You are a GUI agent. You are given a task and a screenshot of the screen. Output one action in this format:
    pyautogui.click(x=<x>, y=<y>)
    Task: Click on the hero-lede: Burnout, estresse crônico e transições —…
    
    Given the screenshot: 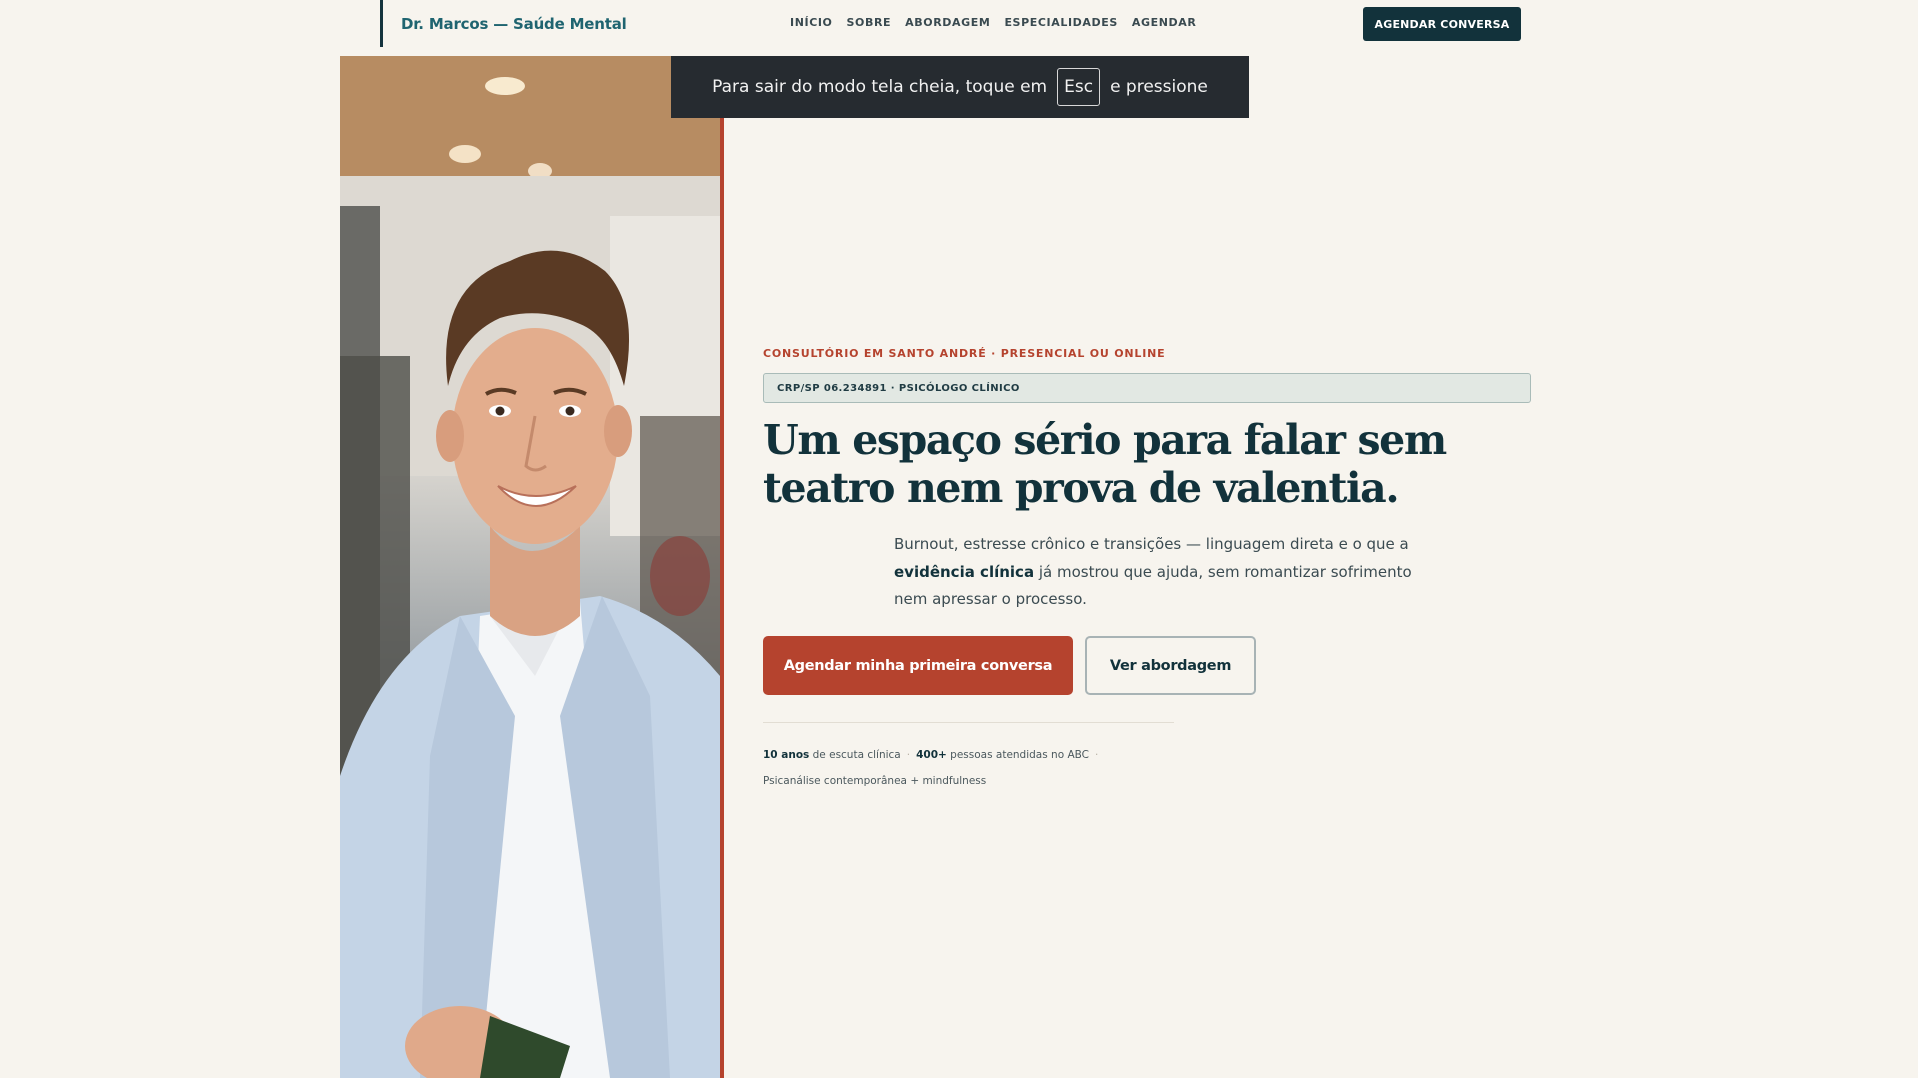 What is the action you would take?
    pyautogui.click(x=1154, y=572)
    